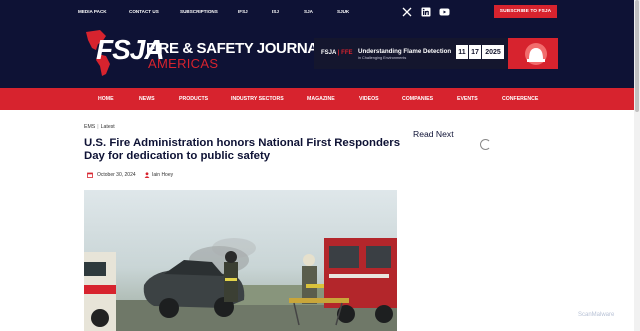 This screenshot has height=331, width=640. I want to click on youtube-icon, so click(444, 12).